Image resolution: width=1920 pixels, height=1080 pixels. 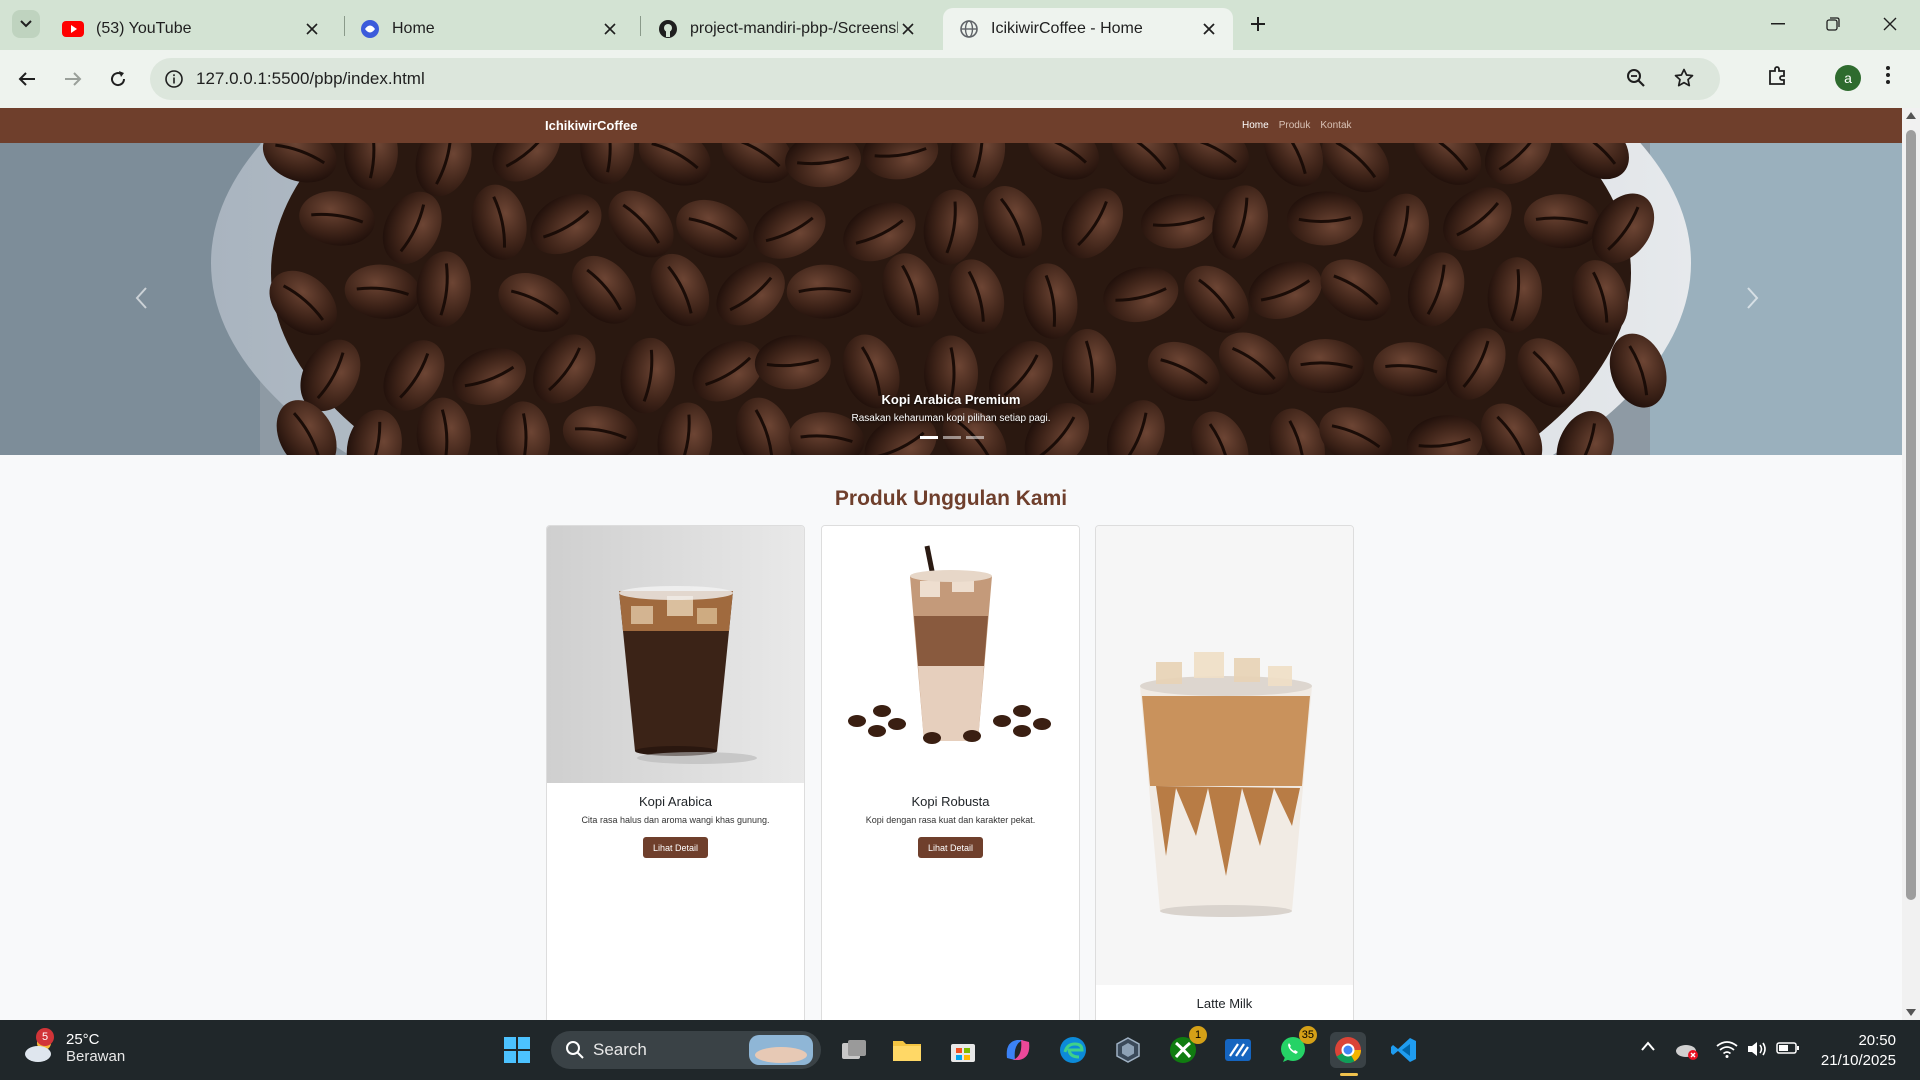 What do you see at coordinates (668, 29) in the screenshot?
I see `github-icon` at bounding box center [668, 29].